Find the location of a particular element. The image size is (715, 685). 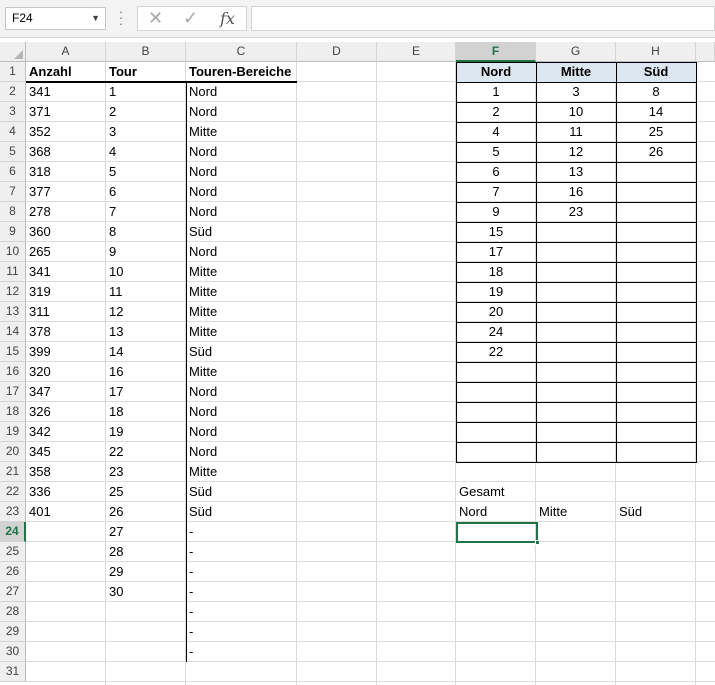

right-header-f: Nord is located at coordinates (496, 72).